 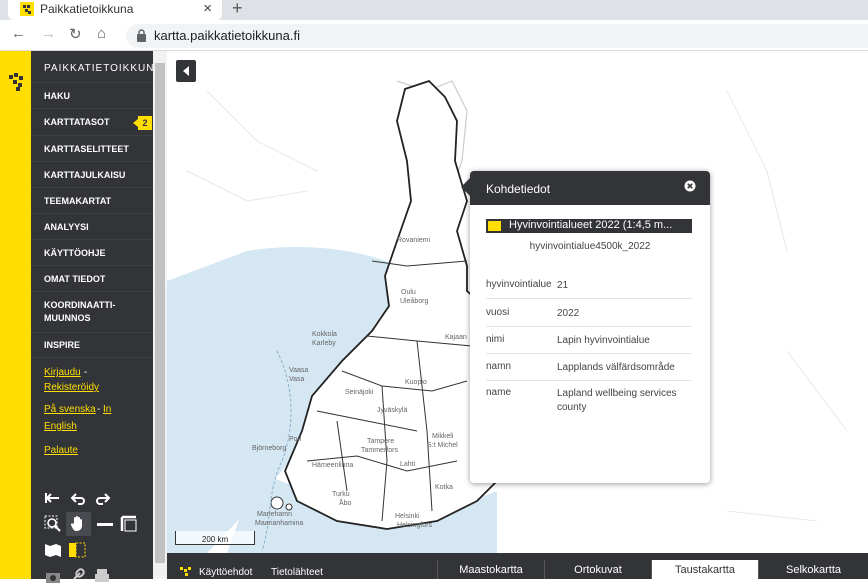 What do you see at coordinates (237, 9) in the screenshot?
I see `new-tab-icon: +` at bounding box center [237, 9].